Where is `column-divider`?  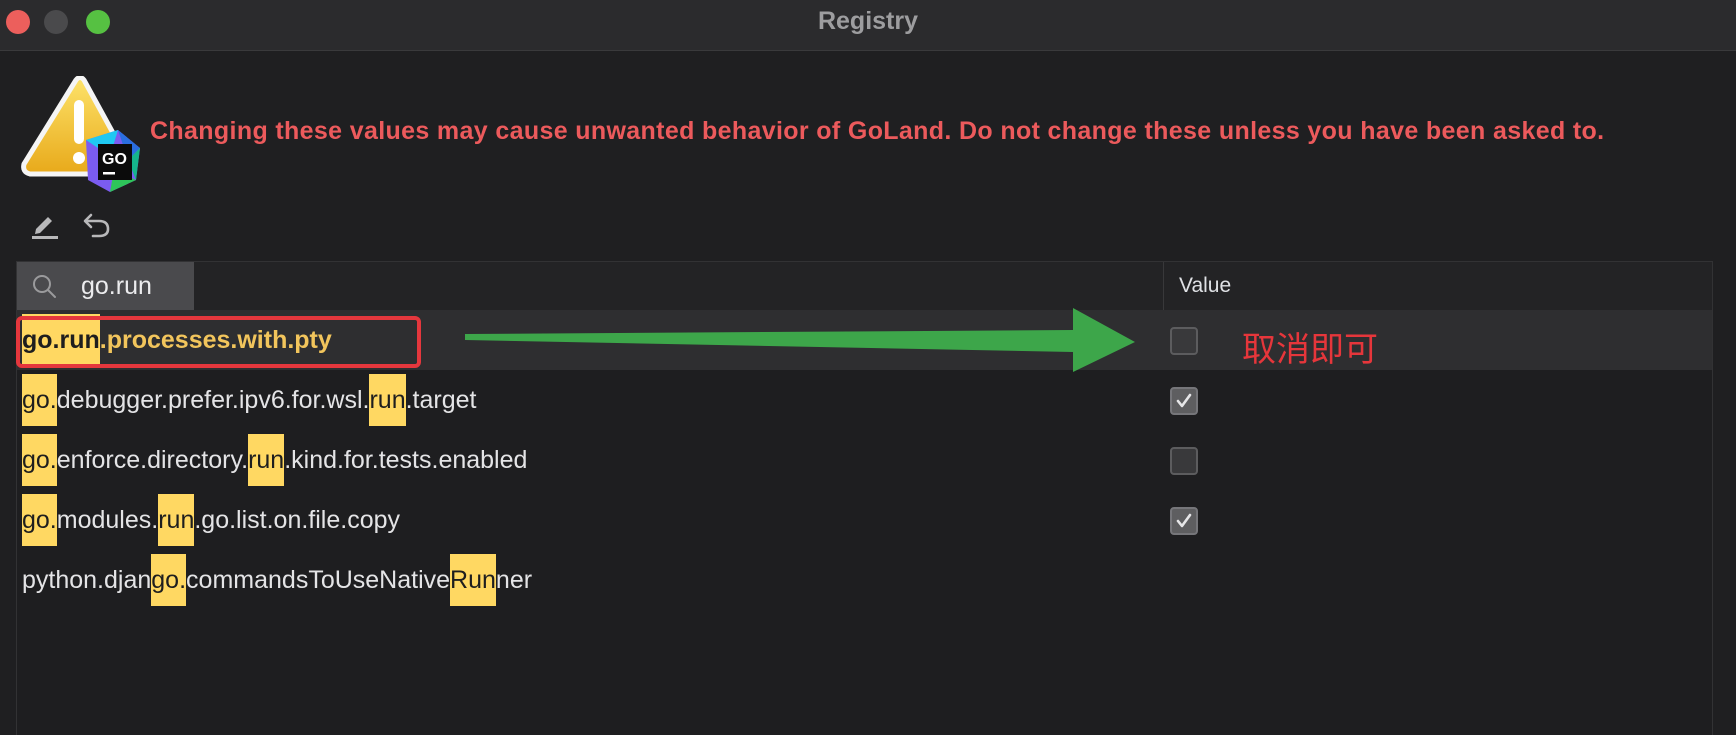 column-divider is located at coordinates (1163, 286).